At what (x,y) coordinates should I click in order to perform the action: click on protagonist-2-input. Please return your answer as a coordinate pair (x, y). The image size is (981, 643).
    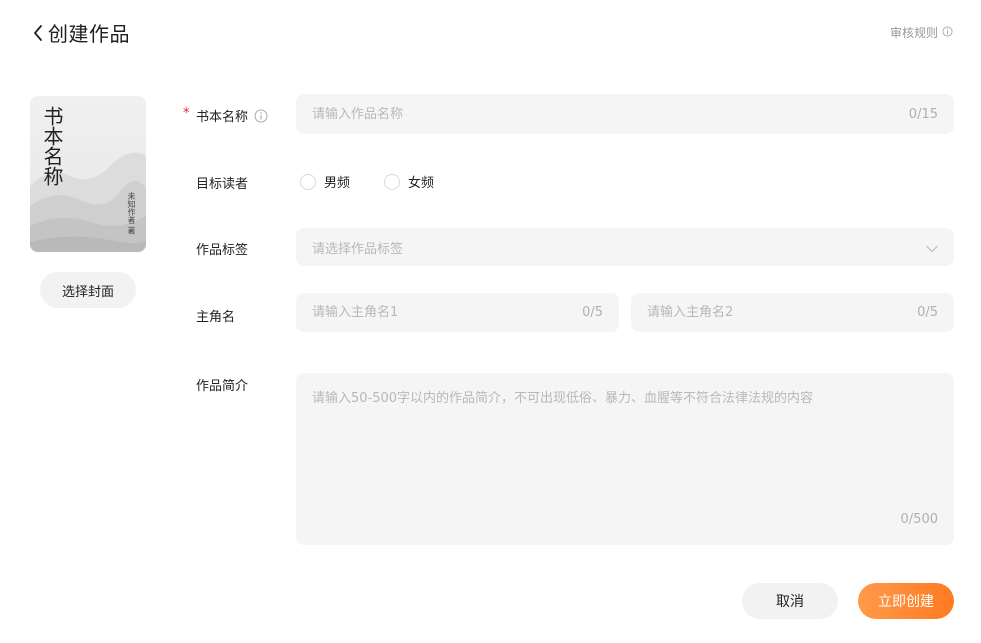
    Looking at the image, I should click on (778, 312).